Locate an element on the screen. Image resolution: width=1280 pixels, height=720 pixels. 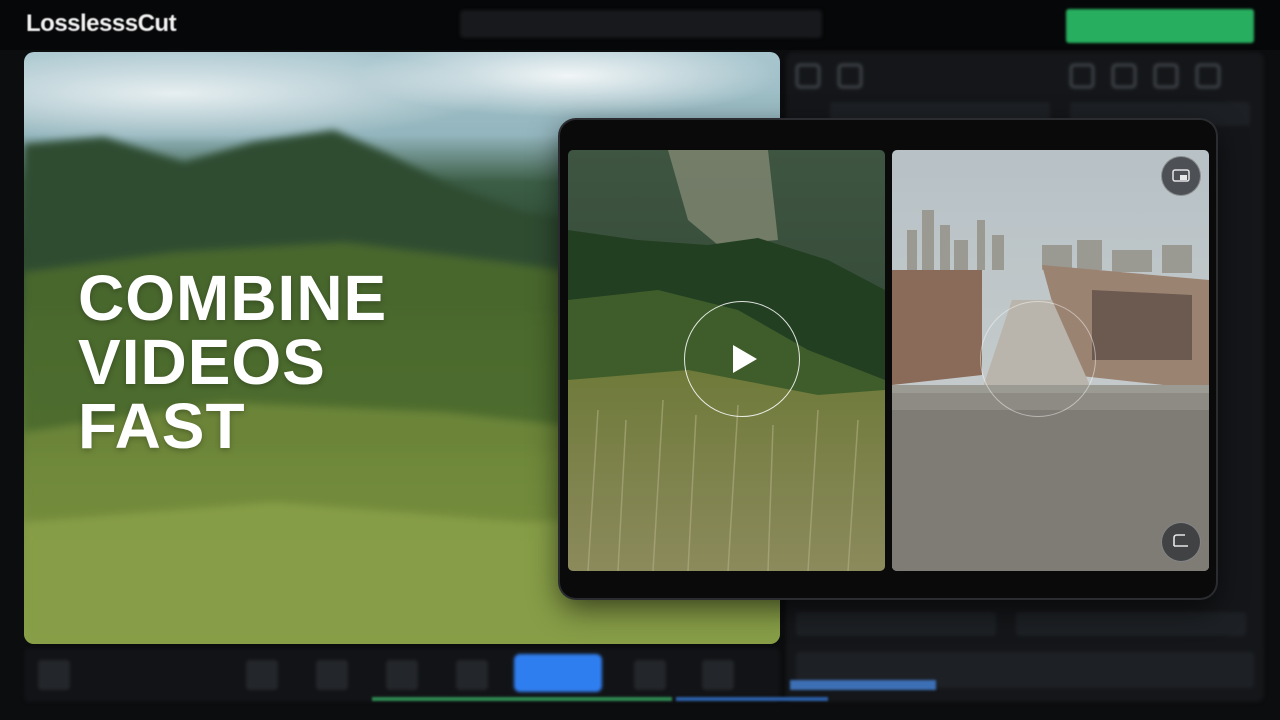
headline-line-2: VIDEOS is located at coordinates (202, 362).